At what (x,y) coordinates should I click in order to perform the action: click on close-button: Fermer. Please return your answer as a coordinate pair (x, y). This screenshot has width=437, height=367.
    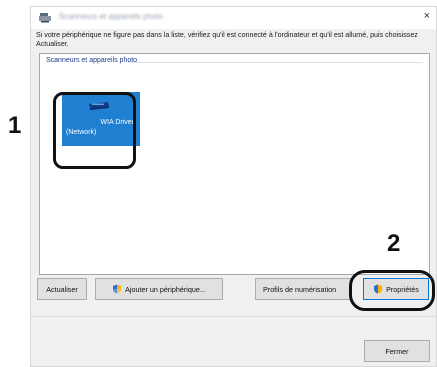
    Looking at the image, I should click on (397, 351).